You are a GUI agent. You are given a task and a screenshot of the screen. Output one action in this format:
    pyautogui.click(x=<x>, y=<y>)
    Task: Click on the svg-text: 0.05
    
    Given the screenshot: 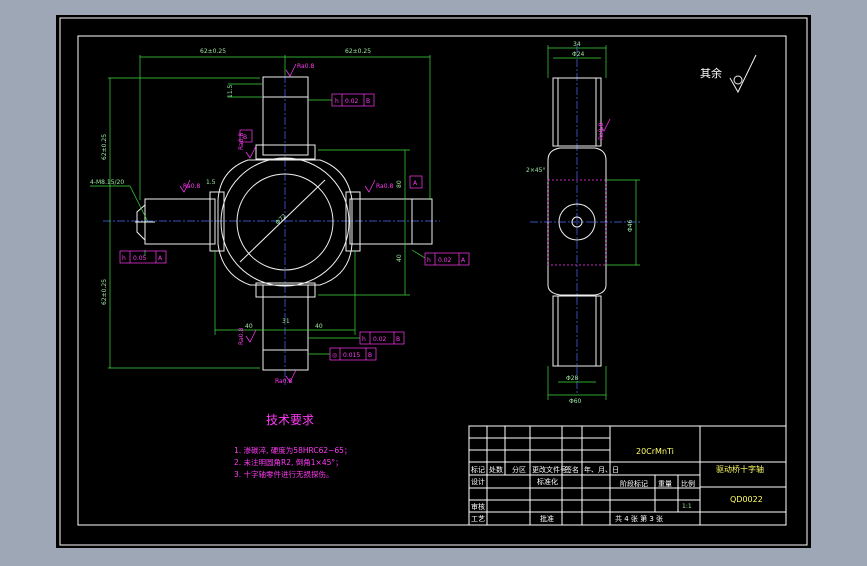 What is the action you would take?
    pyautogui.click(x=140, y=258)
    